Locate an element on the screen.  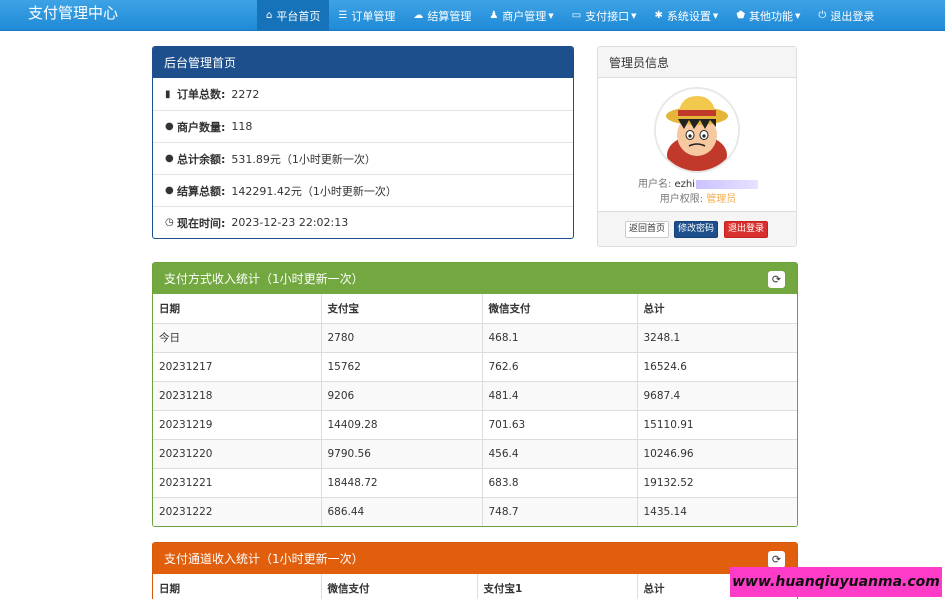
nav-item-label: 退出登录 is located at coordinates (852, 16).